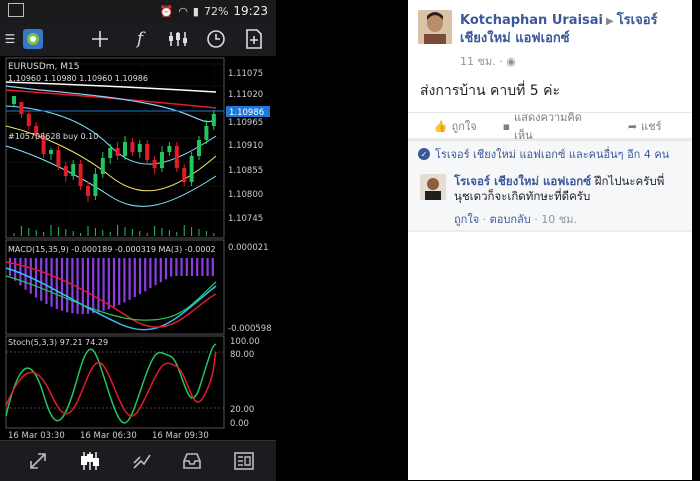 The height and width of the screenshot is (481, 700). What do you see at coordinates (16, 10) in the screenshot?
I see `gallery-icon` at bounding box center [16, 10].